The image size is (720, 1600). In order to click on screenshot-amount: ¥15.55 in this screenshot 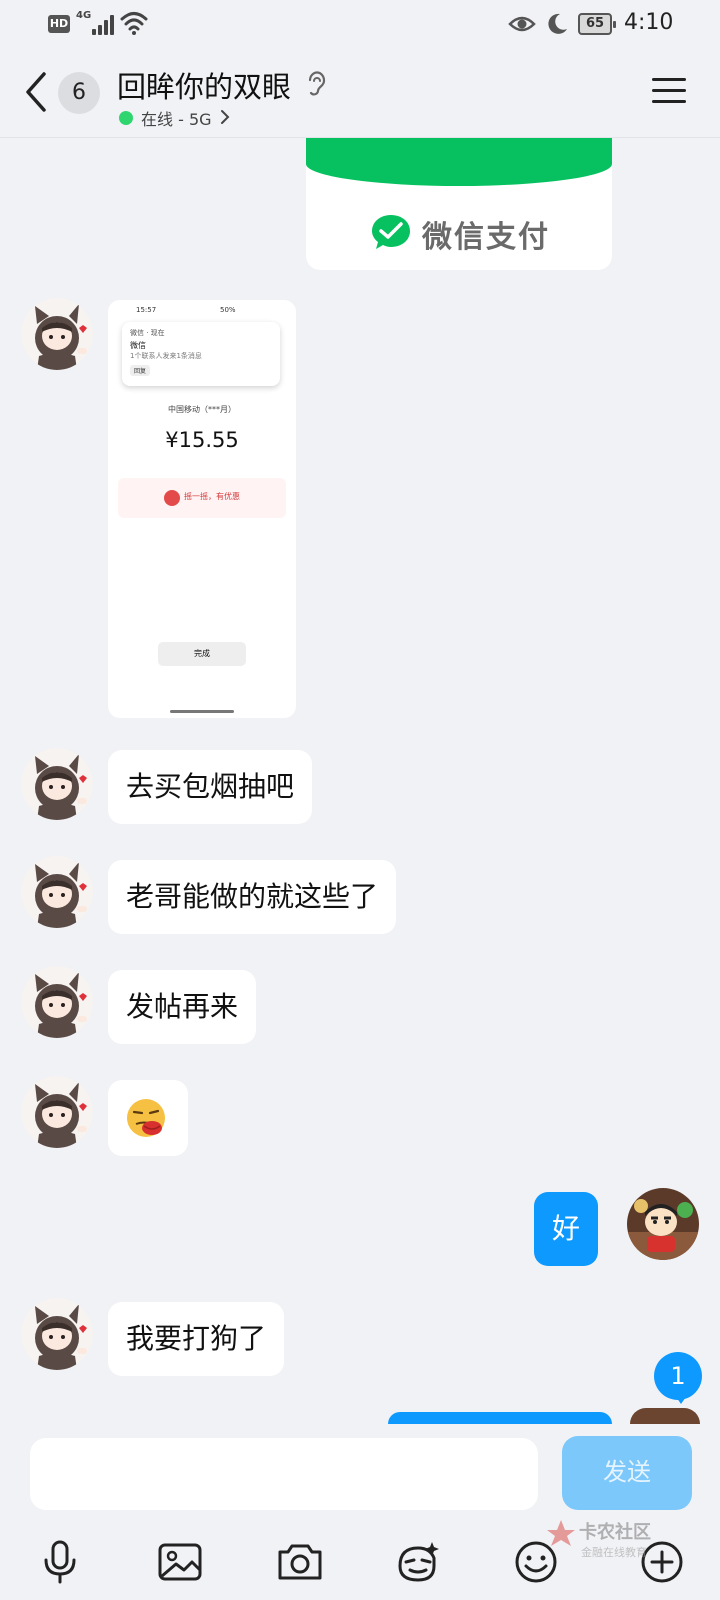, I will do `click(202, 440)`.